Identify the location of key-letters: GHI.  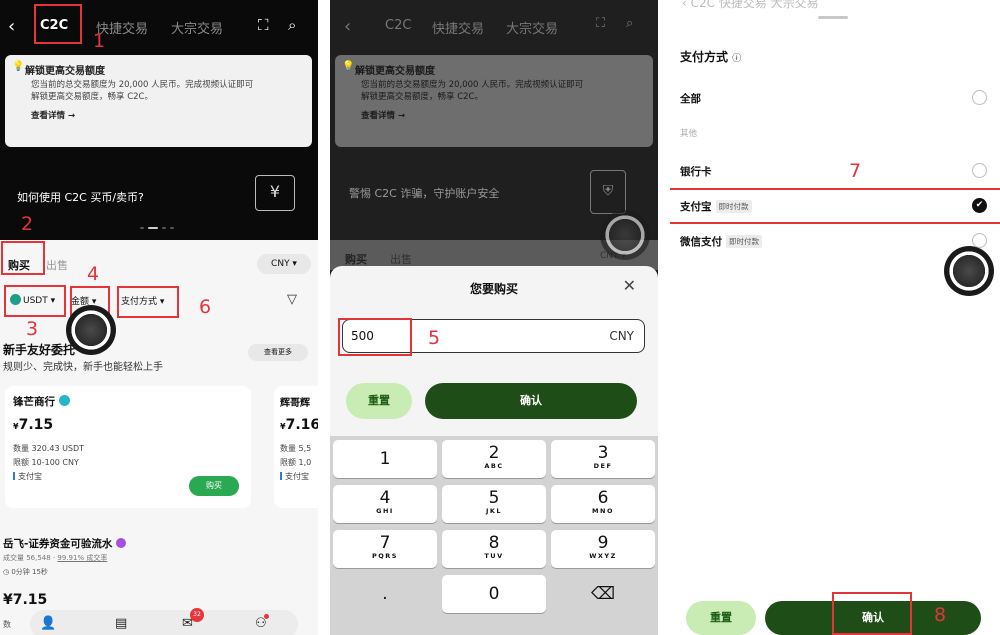
(385, 511).